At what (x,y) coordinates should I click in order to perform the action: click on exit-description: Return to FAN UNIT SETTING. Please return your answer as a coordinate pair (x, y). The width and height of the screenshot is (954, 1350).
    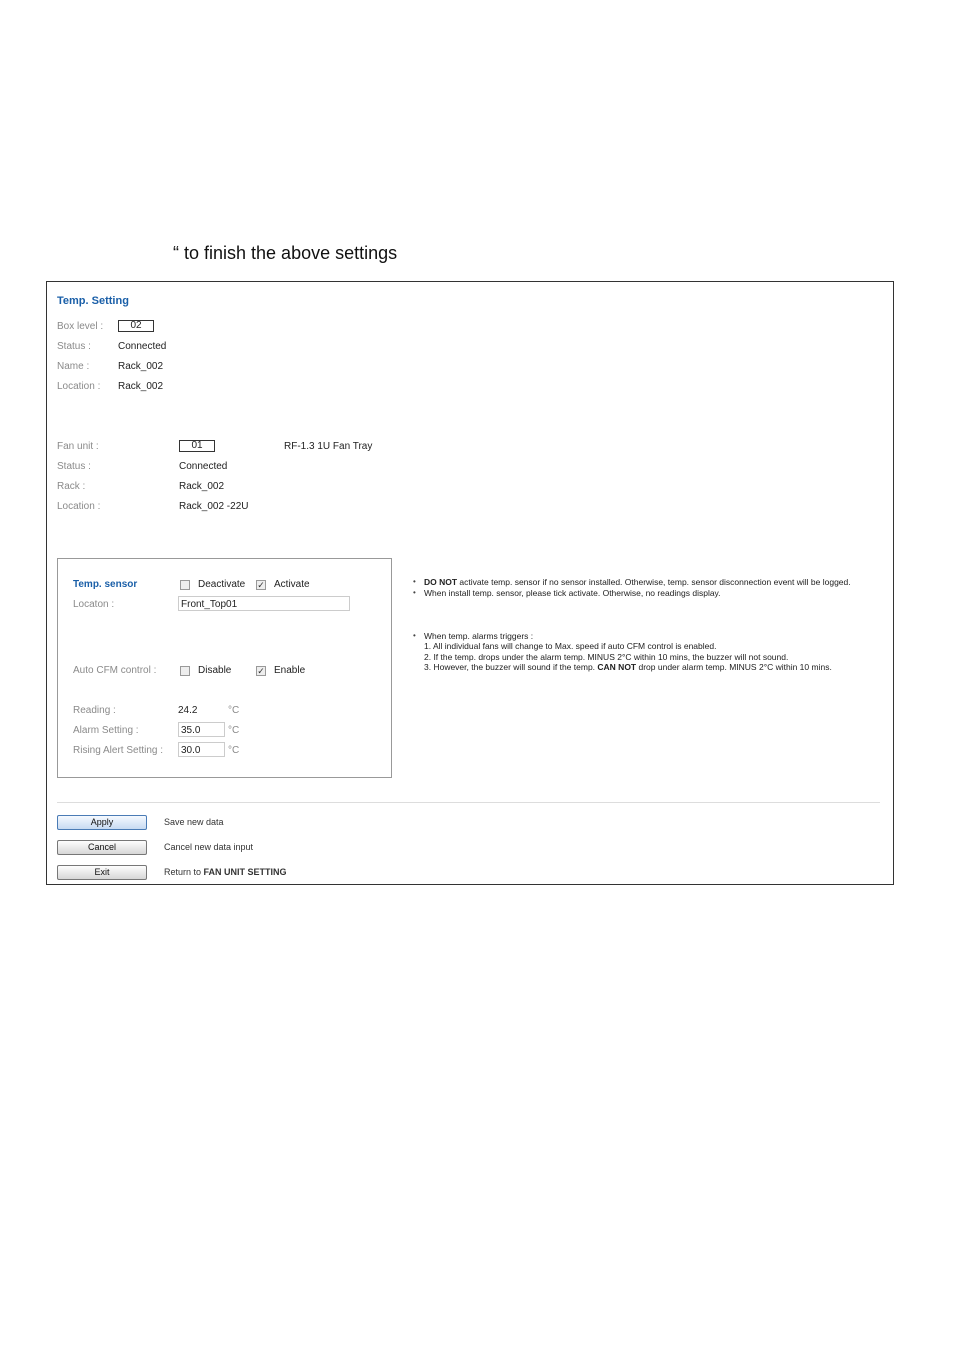
    Looking at the image, I should click on (225, 872).